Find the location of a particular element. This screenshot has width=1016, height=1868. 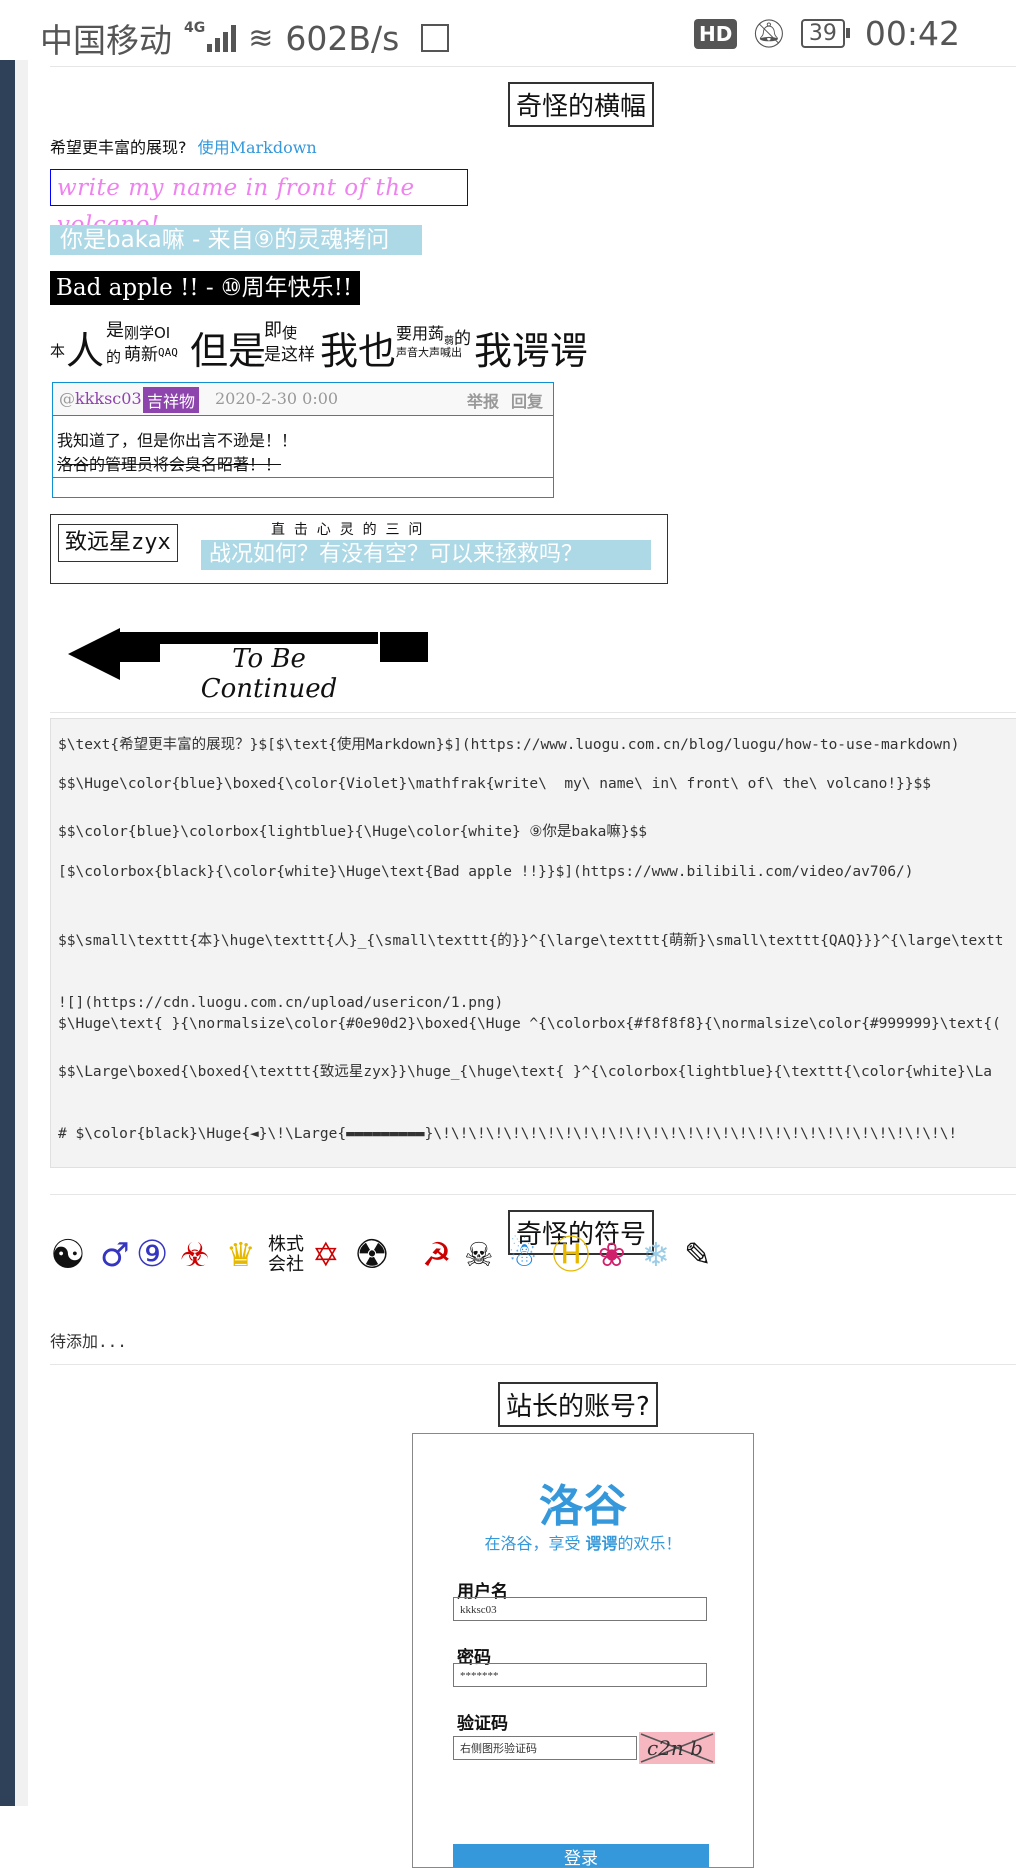

sidebar-gutter is located at coordinates (21, 933).